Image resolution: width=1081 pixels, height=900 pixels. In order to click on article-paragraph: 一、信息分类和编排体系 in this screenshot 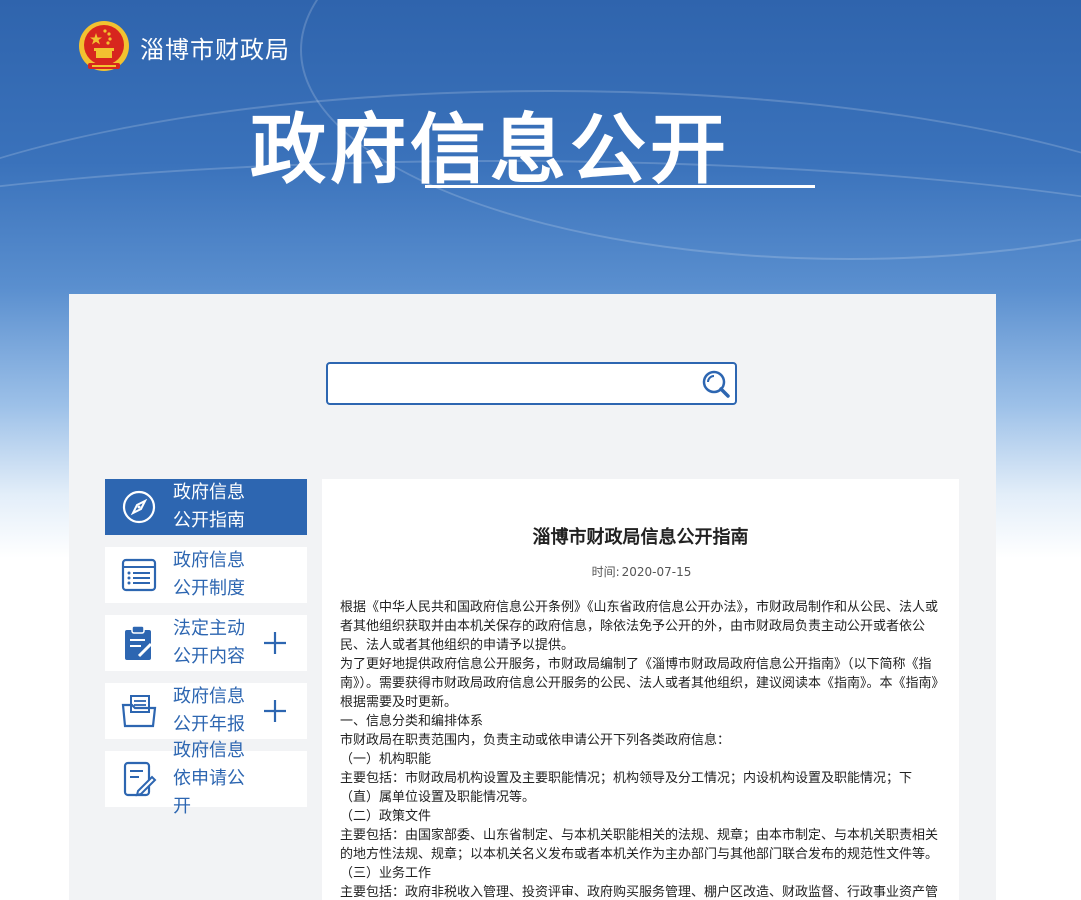, I will do `click(412, 721)`.